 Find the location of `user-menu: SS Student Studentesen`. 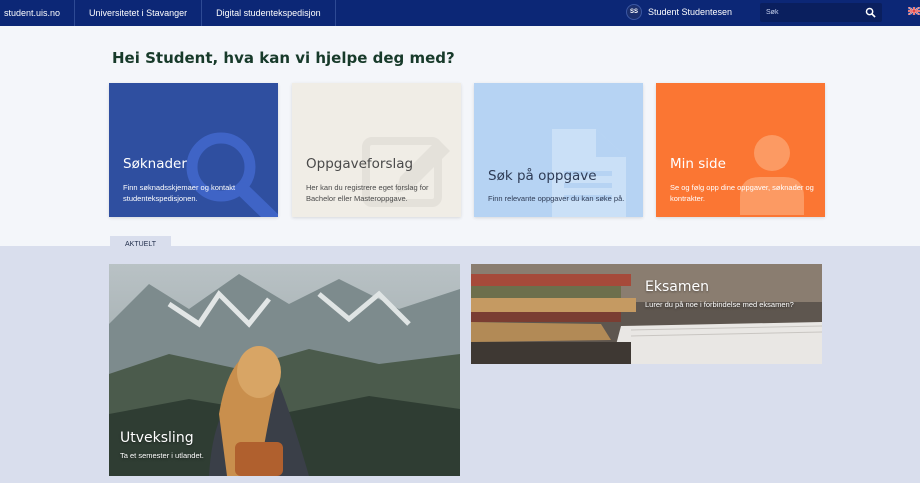

user-menu: SS Student Studentesen is located at coordinates (679, 12).